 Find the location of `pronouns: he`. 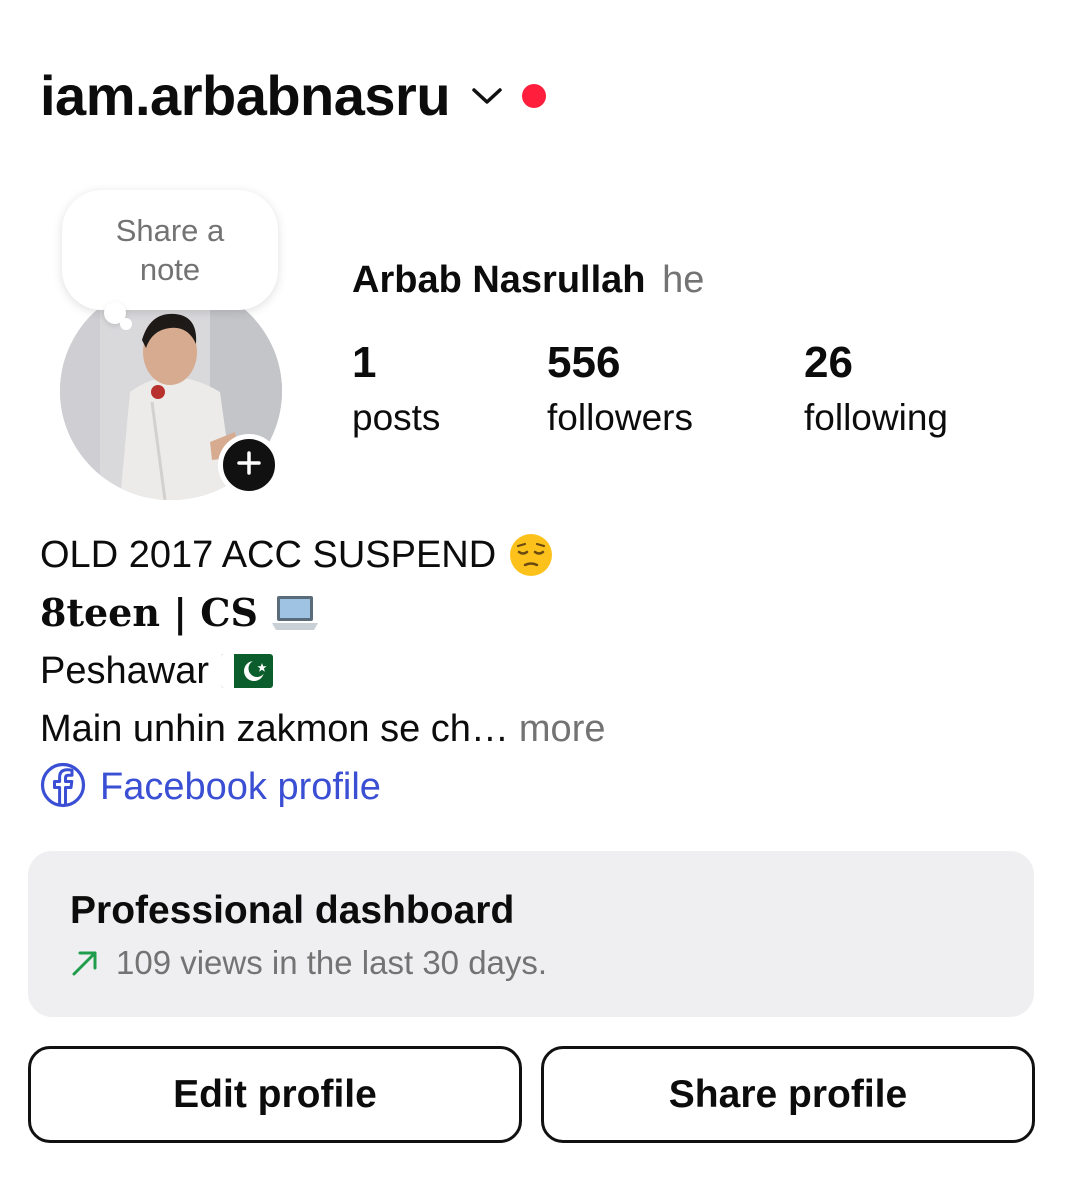

pronouns: he is located at coordinates (683, 280).